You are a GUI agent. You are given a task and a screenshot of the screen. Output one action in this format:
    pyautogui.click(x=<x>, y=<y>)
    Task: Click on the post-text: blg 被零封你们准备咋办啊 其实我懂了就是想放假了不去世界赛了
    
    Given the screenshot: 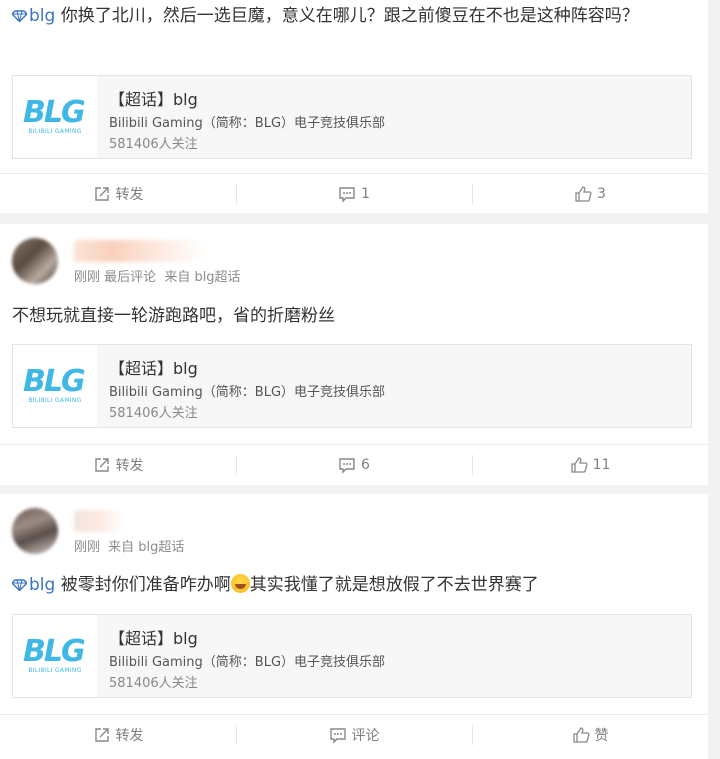 What is the action you would take?
    pyautogui.click(x=354, y=585)
    